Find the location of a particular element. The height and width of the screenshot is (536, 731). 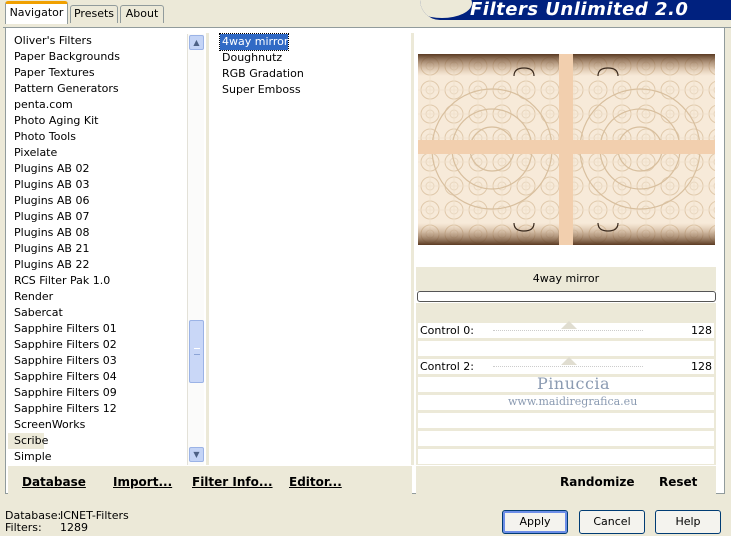

category-item: Sapphire Filters 01 is located at coordinates (97, 329).